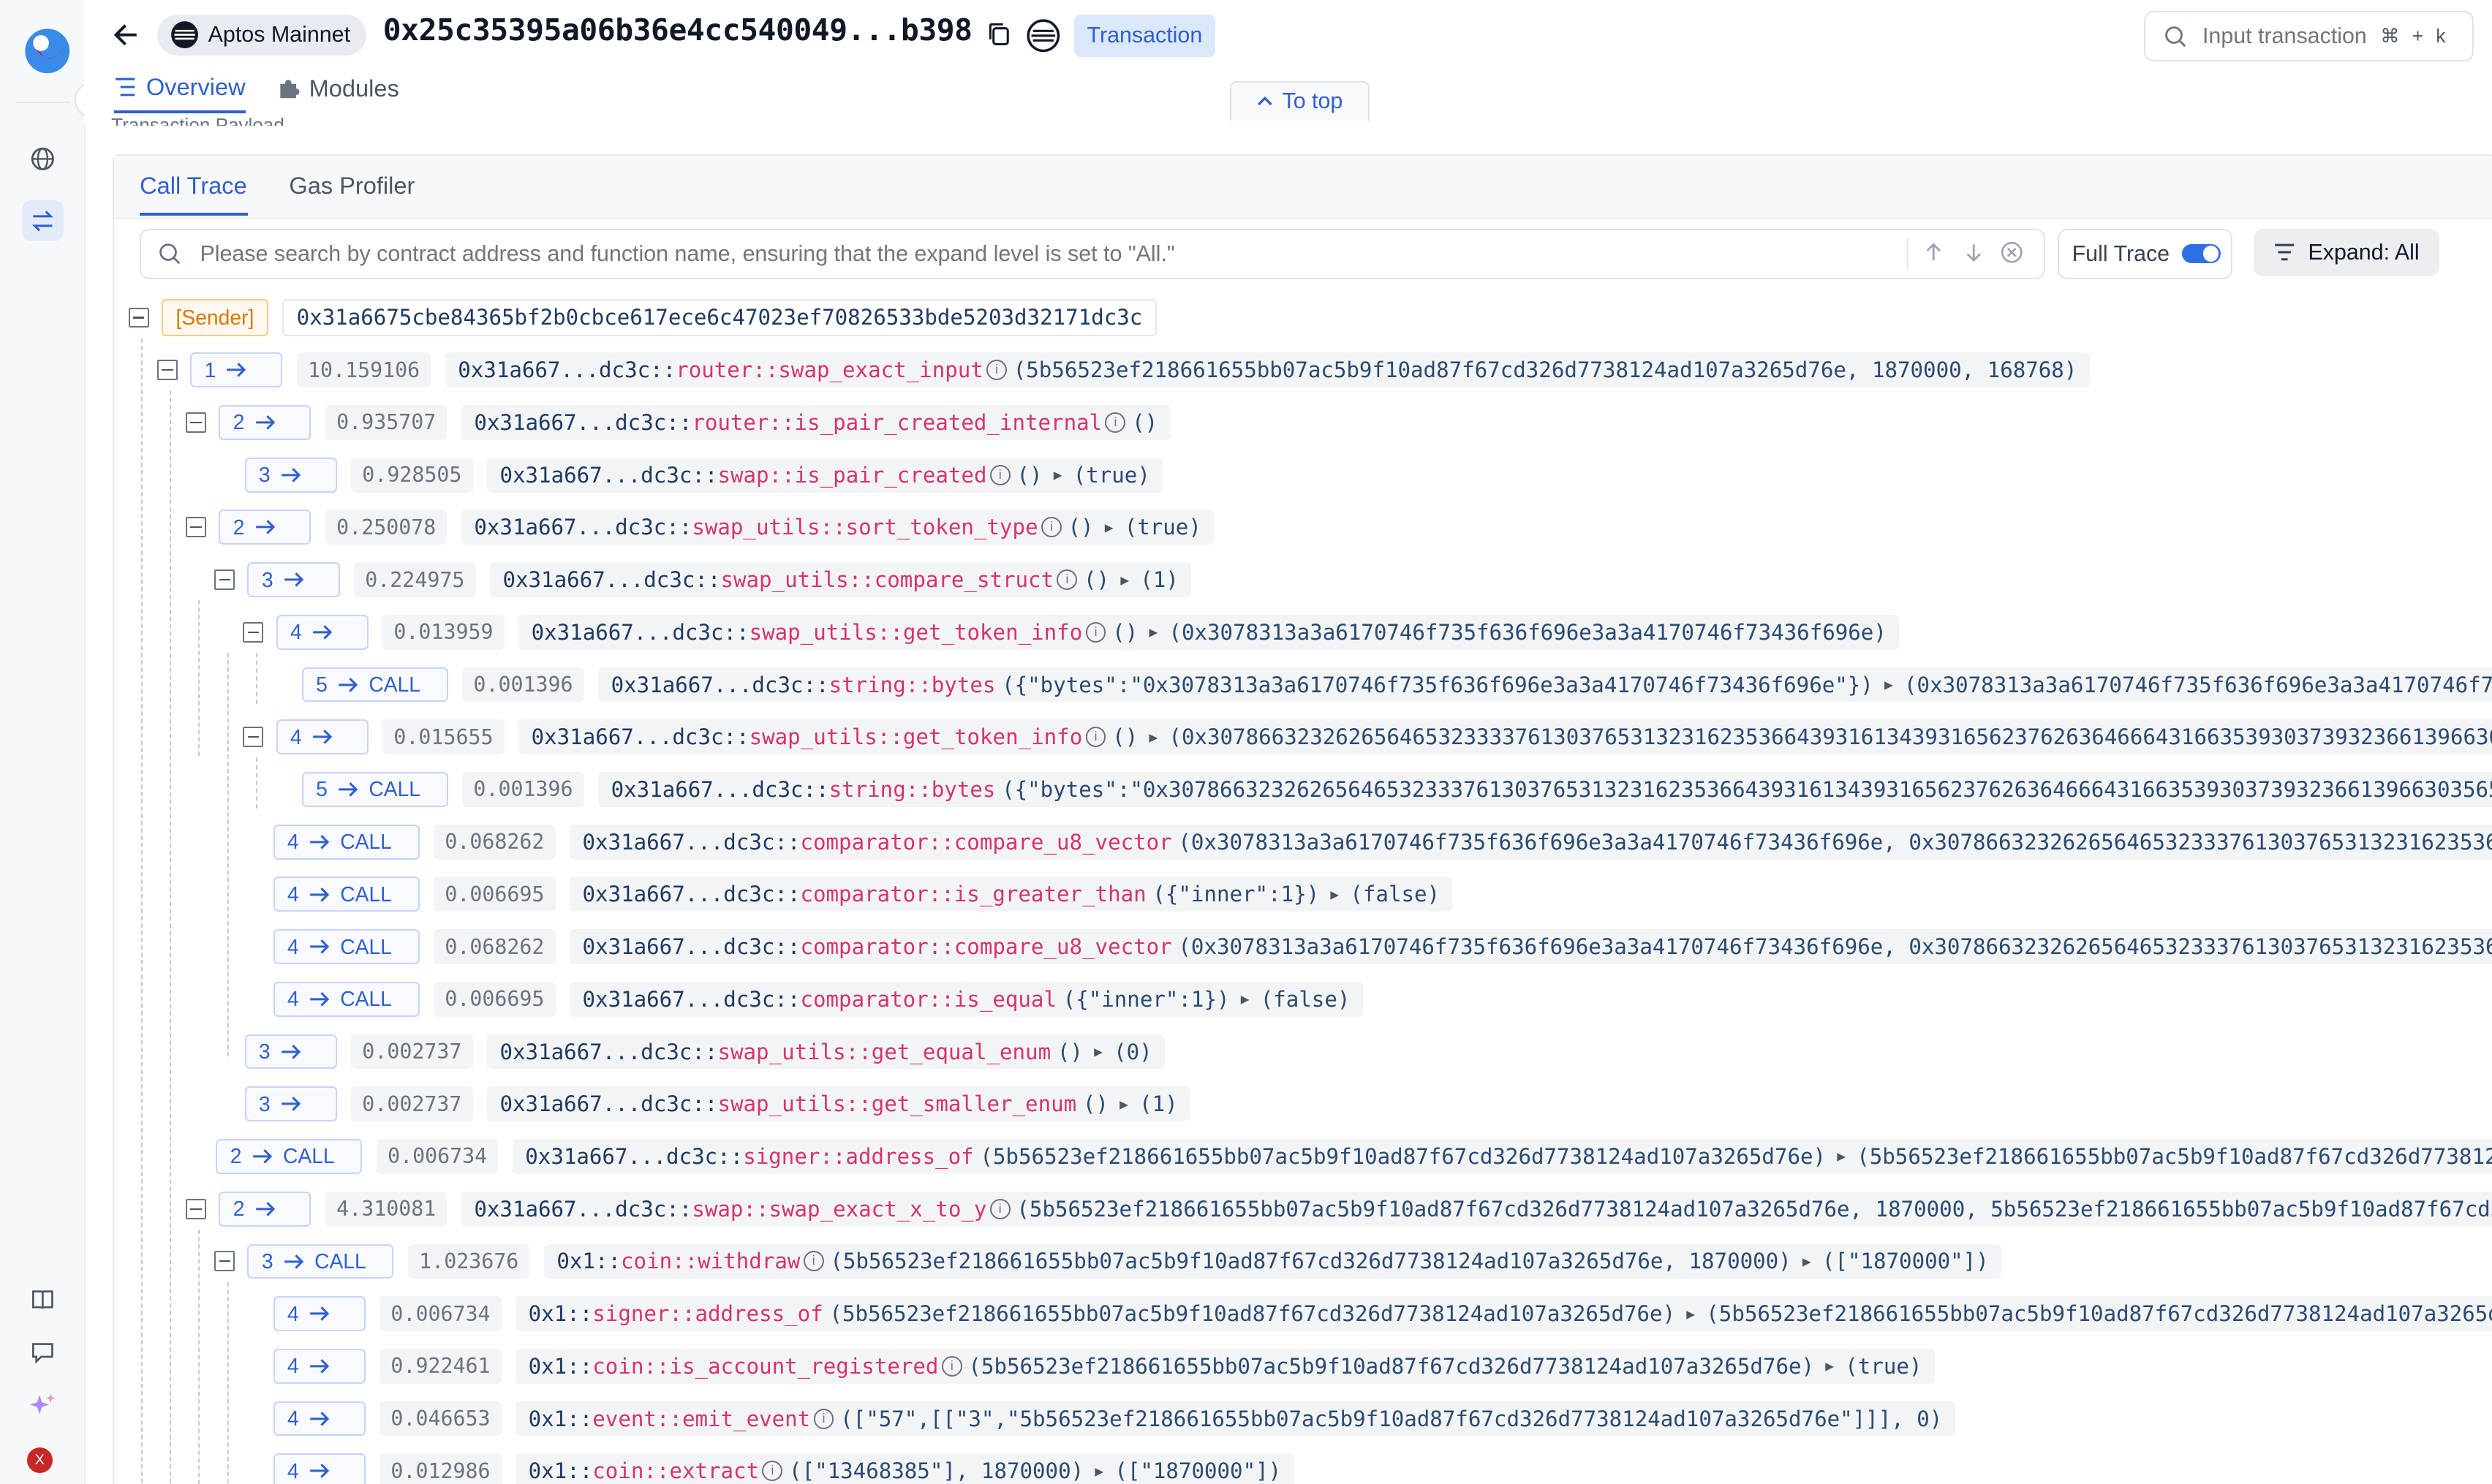  I want to click on user-avatar: X, so click(39, 1460).